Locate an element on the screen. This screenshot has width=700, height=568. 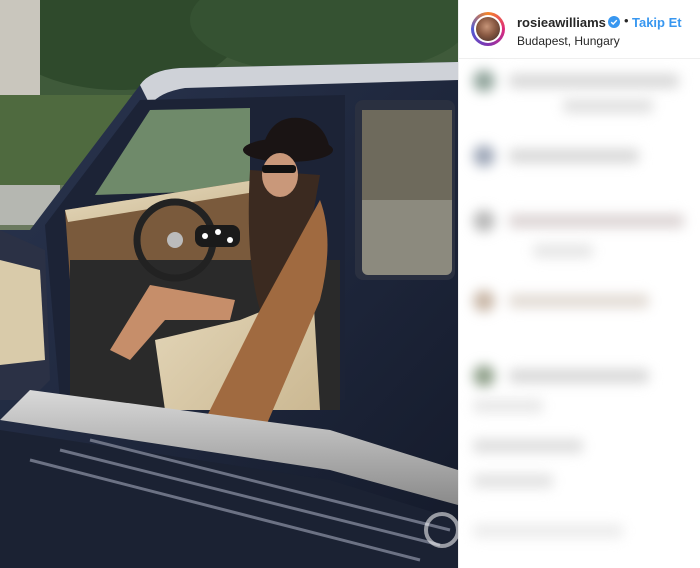
follow-button: Takip Et is located at coordinates (657, 22).